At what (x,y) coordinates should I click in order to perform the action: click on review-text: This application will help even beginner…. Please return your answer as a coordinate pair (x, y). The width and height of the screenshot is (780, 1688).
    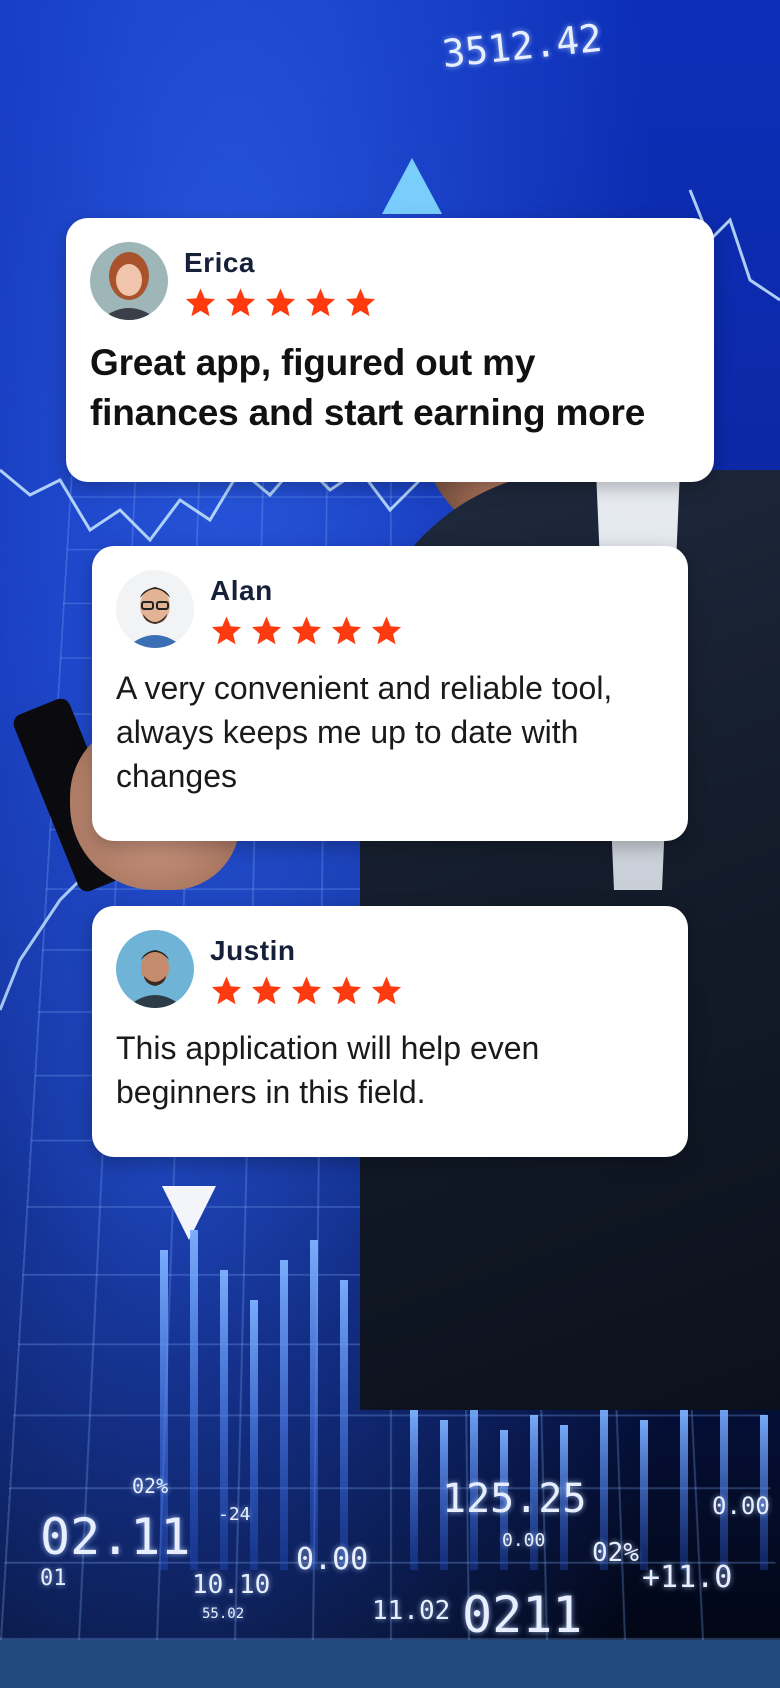
    Looking at the image, I should click on (328, 1070).